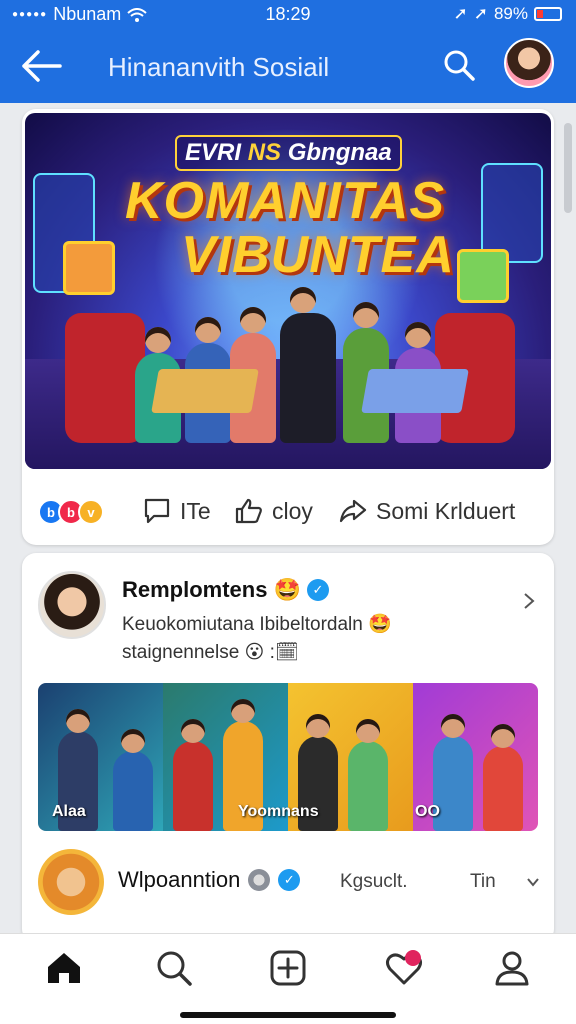 Image resolution: width=576 pixels, height=1024 pixels. What do you see at coordinates (288, 1015) in the screenshot?
I see `home-indicator` at bounding box center [288, 1015].